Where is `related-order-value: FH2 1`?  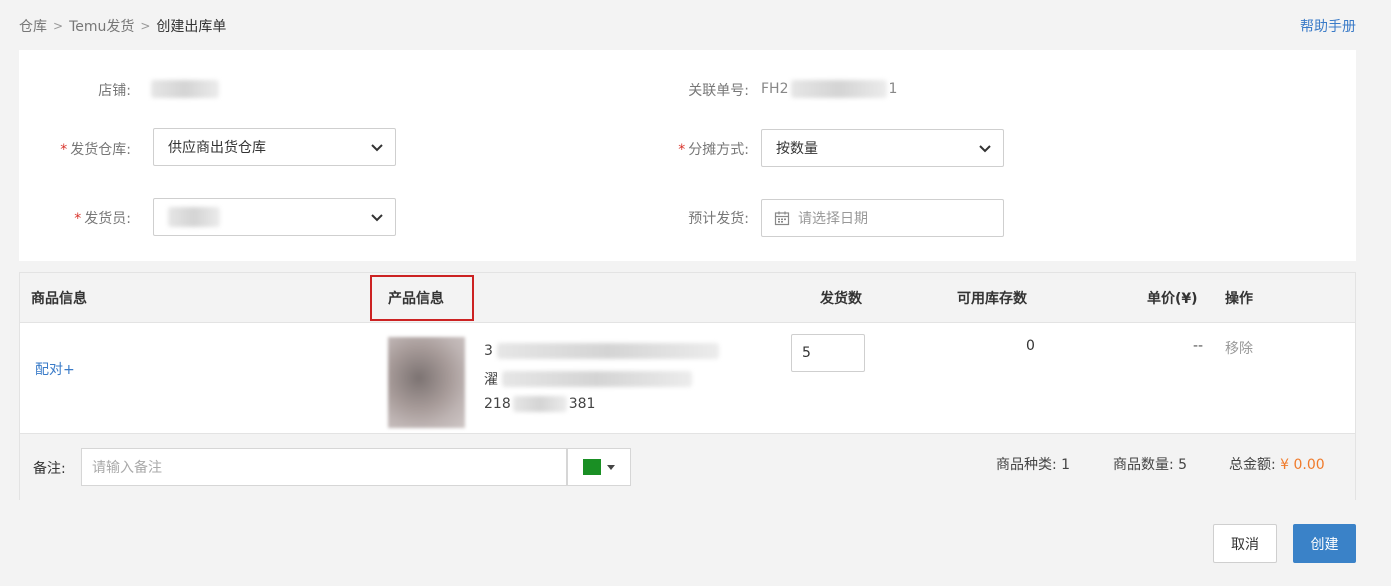 related-order-value: FH2 1 is located at coordinates (829, 89).